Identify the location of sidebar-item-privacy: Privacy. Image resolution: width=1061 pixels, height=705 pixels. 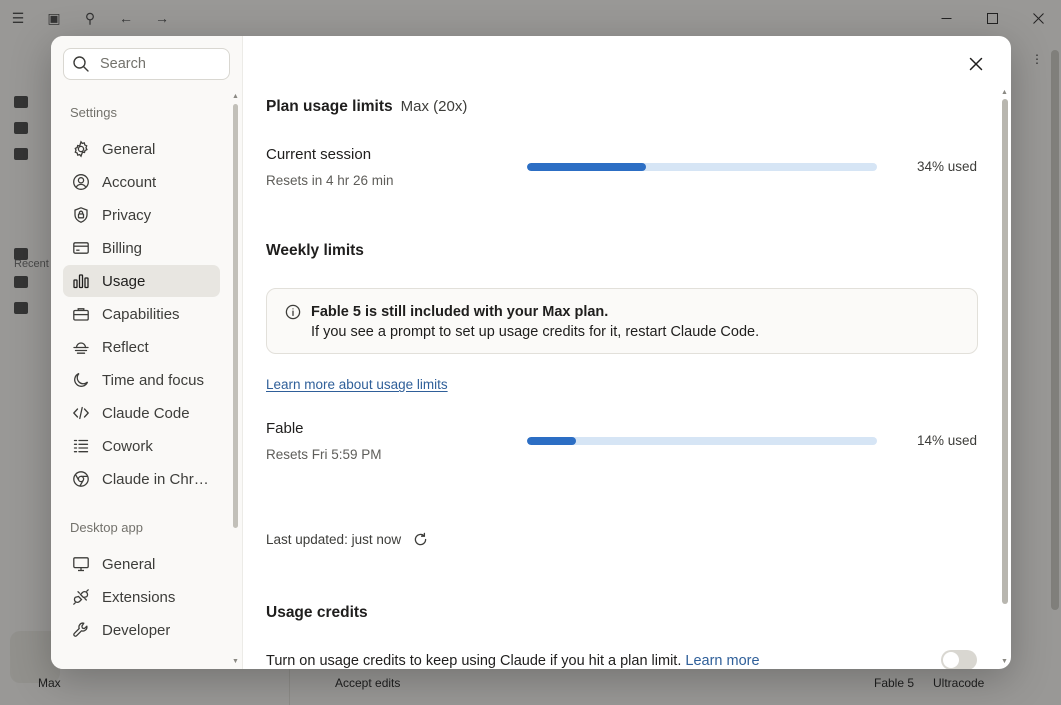
(141, 215).